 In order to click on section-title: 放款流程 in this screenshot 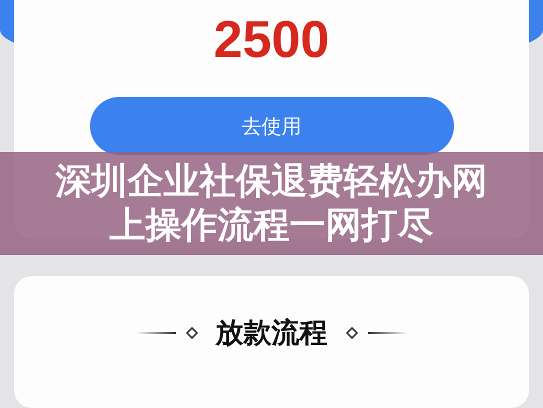, I will do `click(272, 333)`.